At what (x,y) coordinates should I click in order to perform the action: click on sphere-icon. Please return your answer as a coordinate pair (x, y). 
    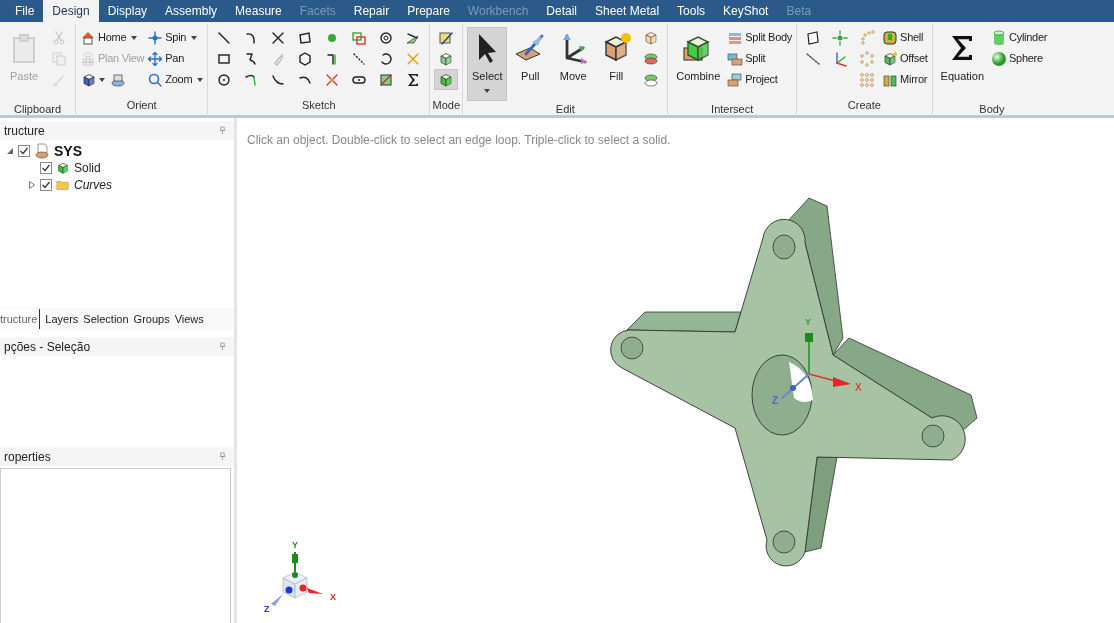
    Looking at the image, I should click on (999, 58).